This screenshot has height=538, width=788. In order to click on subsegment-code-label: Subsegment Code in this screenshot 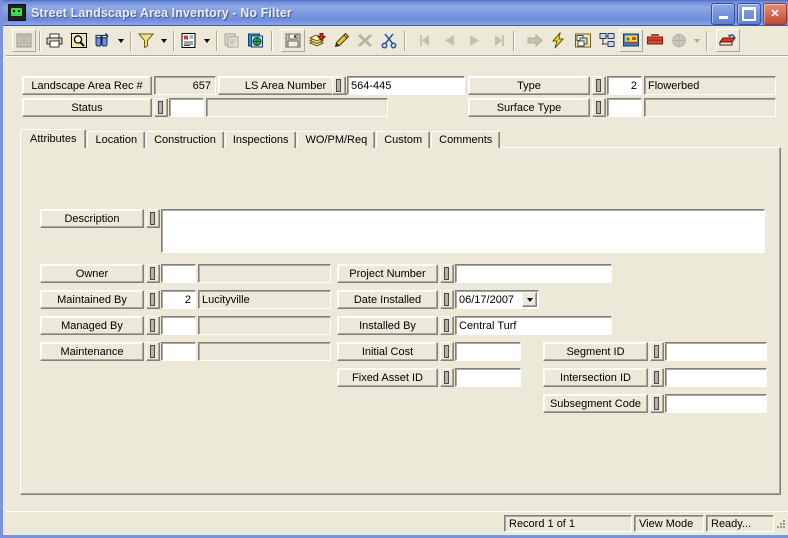, I will do `click(595, 403)`.